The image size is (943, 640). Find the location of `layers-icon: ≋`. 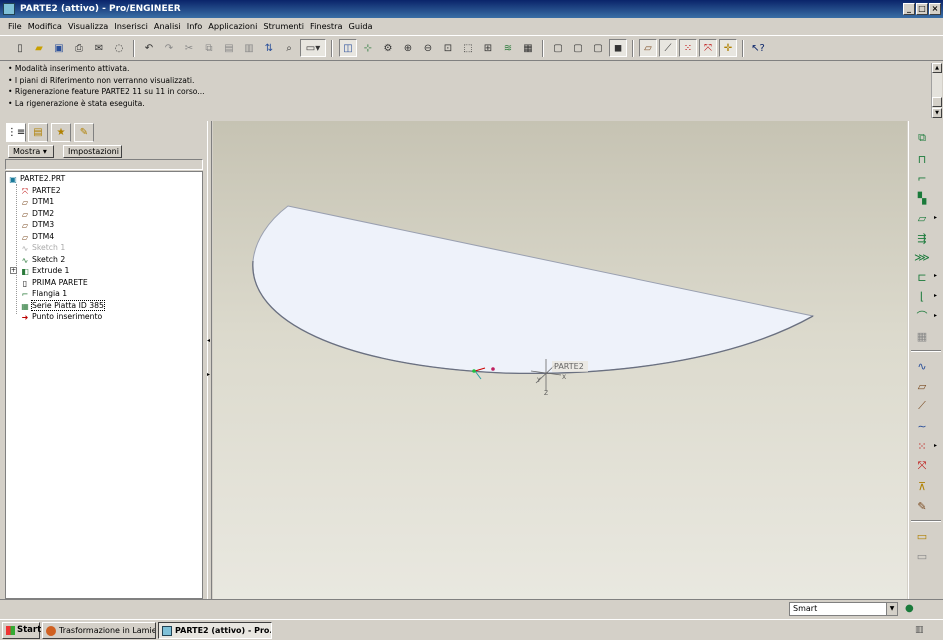

layers-icon: ≋ is located at coordinates (508, 48).